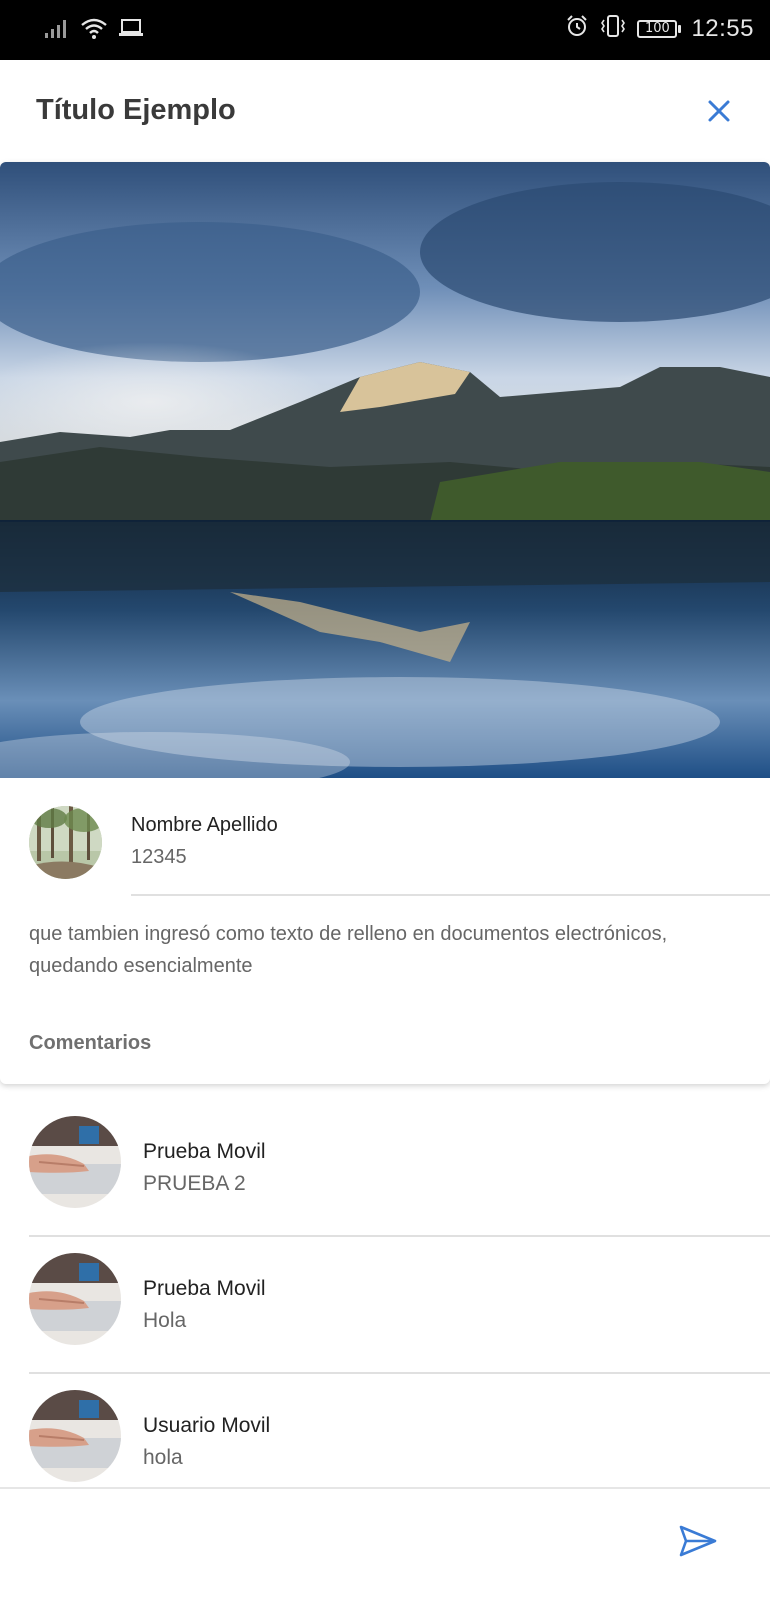  Describe the element at coordinates (204, 825) in the screenshot. I see `author-name: Nombre Apellido` at that location.